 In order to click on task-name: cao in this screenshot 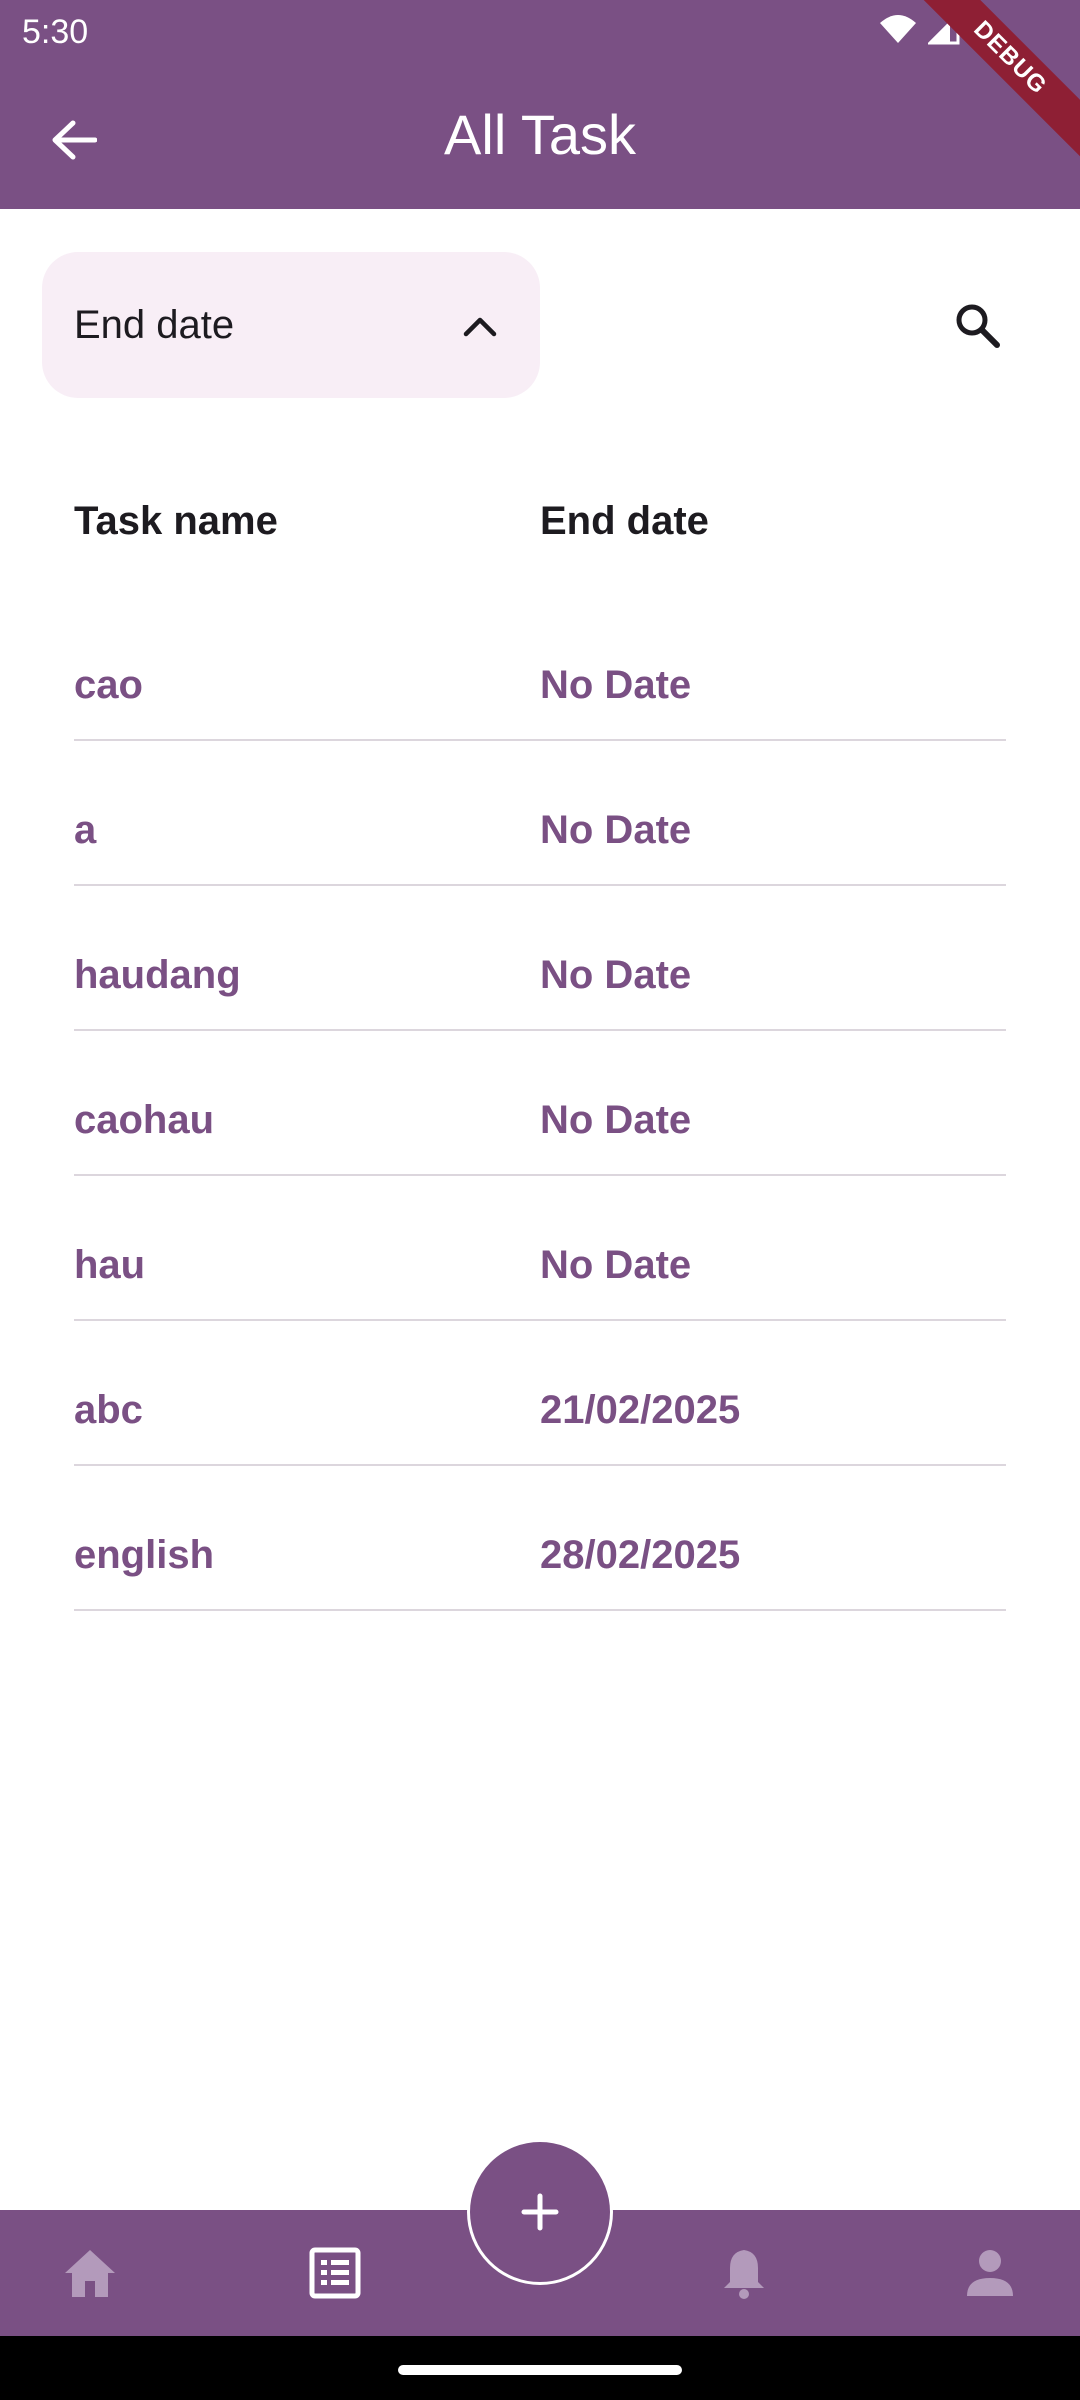, I will do `click(108, 685)`.